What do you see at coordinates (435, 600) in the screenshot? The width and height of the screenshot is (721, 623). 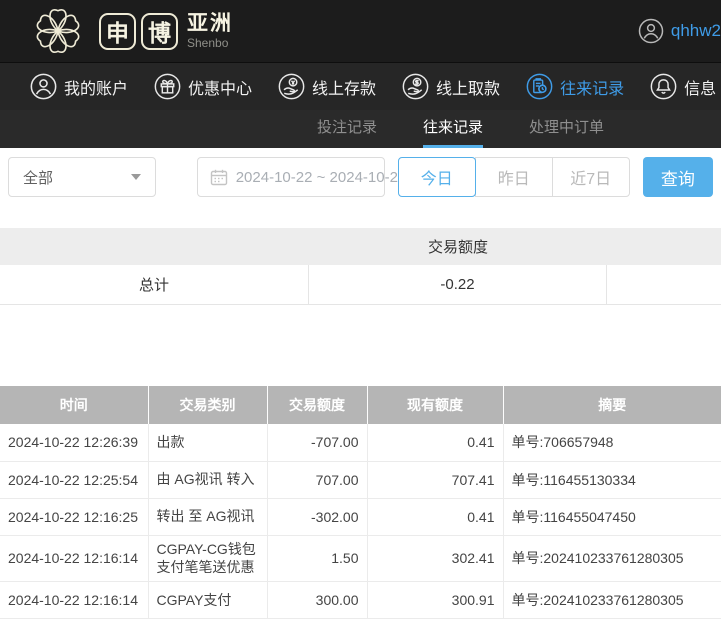 I see `cell-balance: 300.91` at bounding box center [435, 600].